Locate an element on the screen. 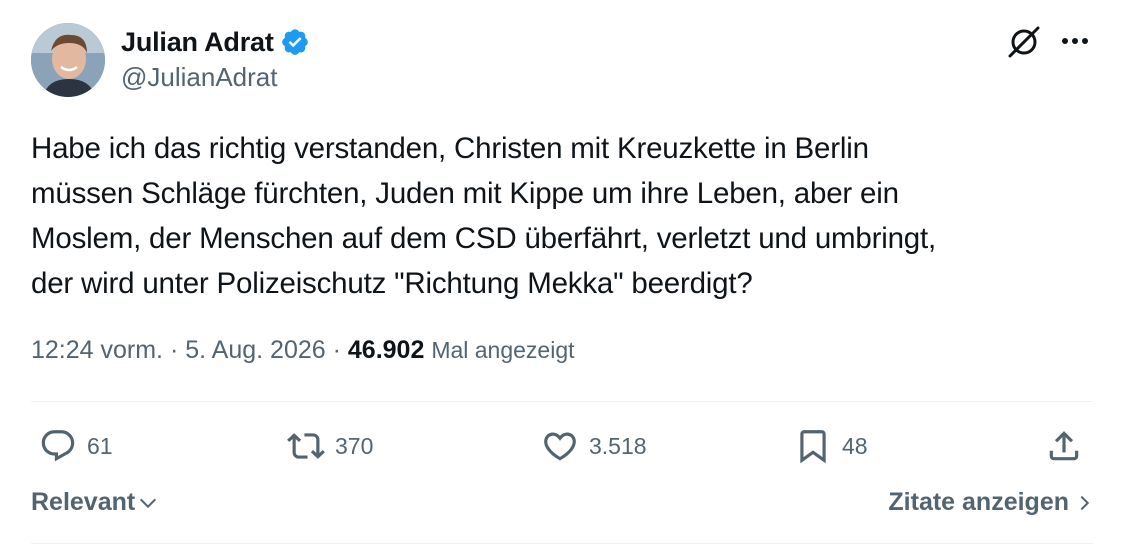 This screenshot has width=1123, height=545. reply-button: 61 is located at coordinates (76, 446).